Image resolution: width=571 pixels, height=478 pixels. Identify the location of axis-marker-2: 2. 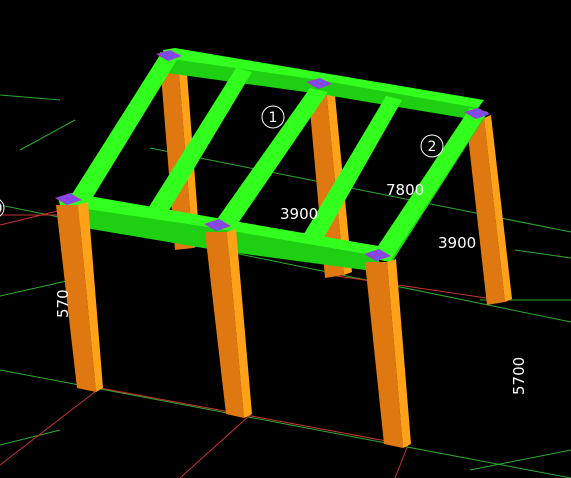
(432, 146).